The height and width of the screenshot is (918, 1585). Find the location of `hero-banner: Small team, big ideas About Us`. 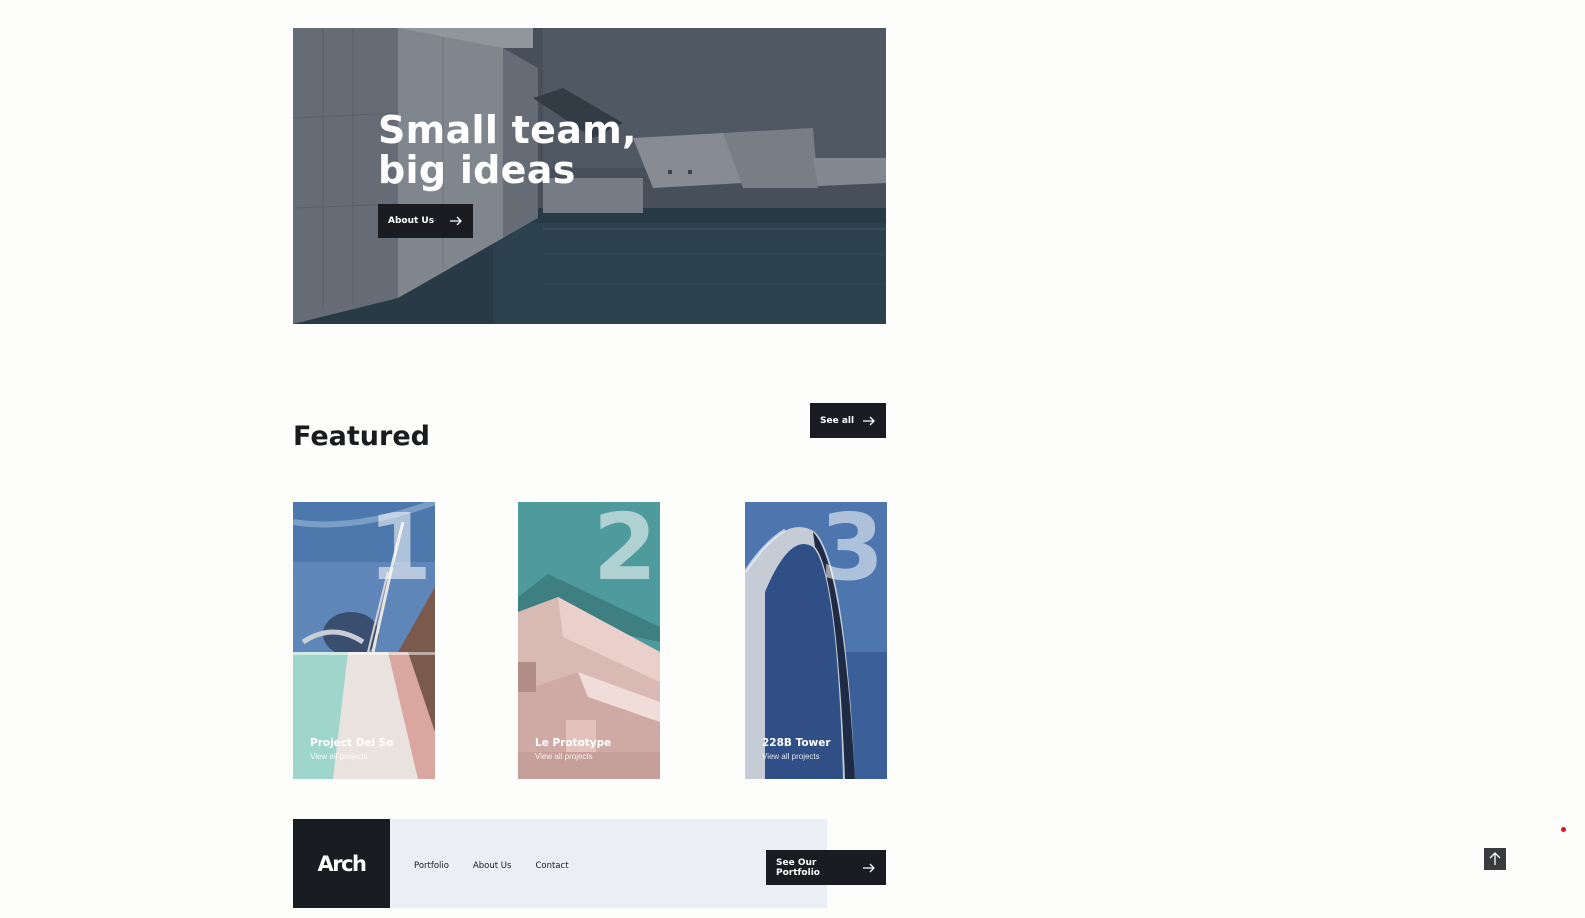

hero-banner: Small team, big ideas About Us is located at coordinates (589, 176).